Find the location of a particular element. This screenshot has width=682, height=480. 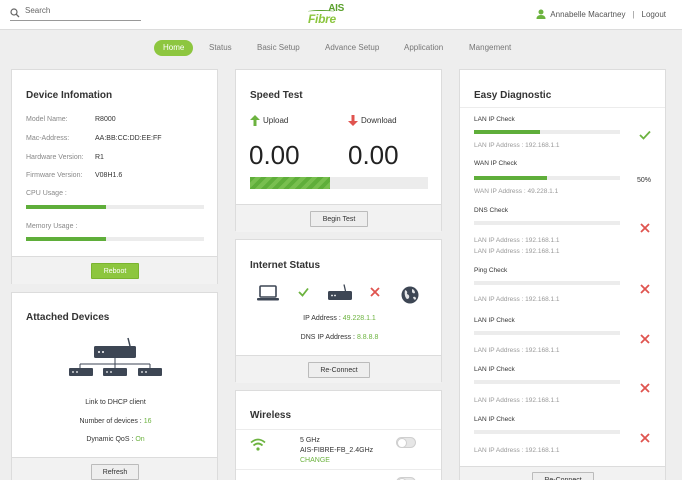

firmware-version-label: Firmware Version: is located at coordinates (54, 175).